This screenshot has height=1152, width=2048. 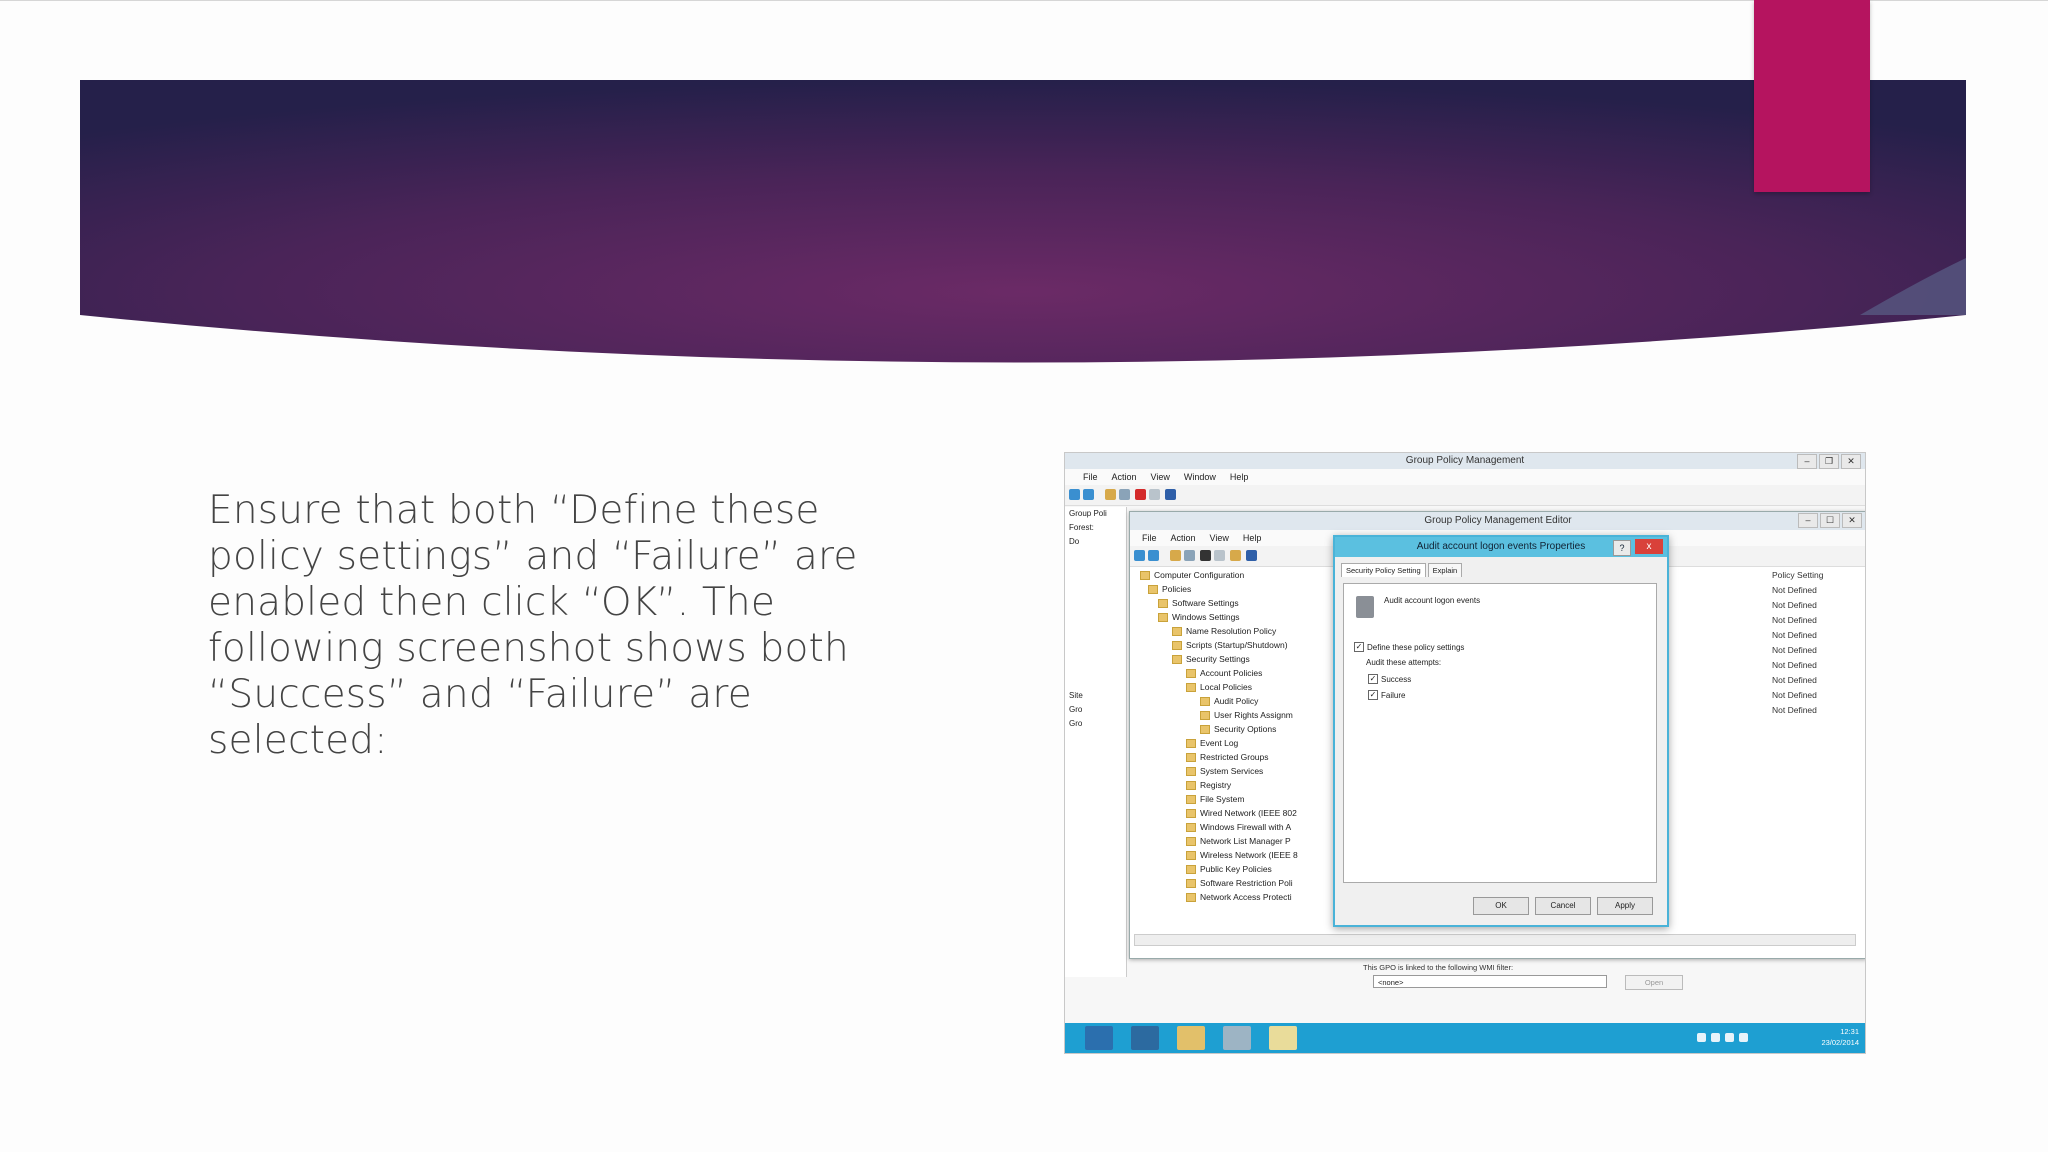 What do you see at coordinates (1200, 477) in the screenshot?
I see `menu-window: Window` at bounding box center [1200, 477].